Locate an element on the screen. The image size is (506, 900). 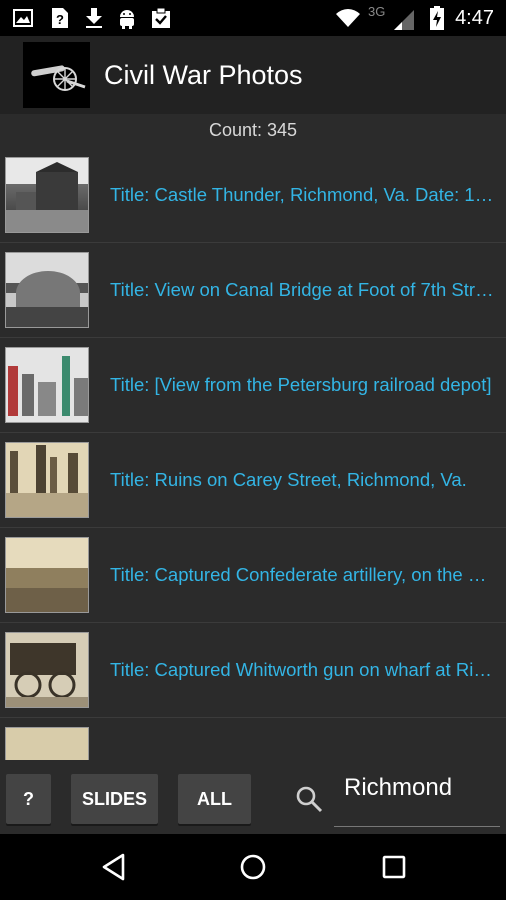
status-bar: ? 3G 4:47 is located at coordinates (253, 18).